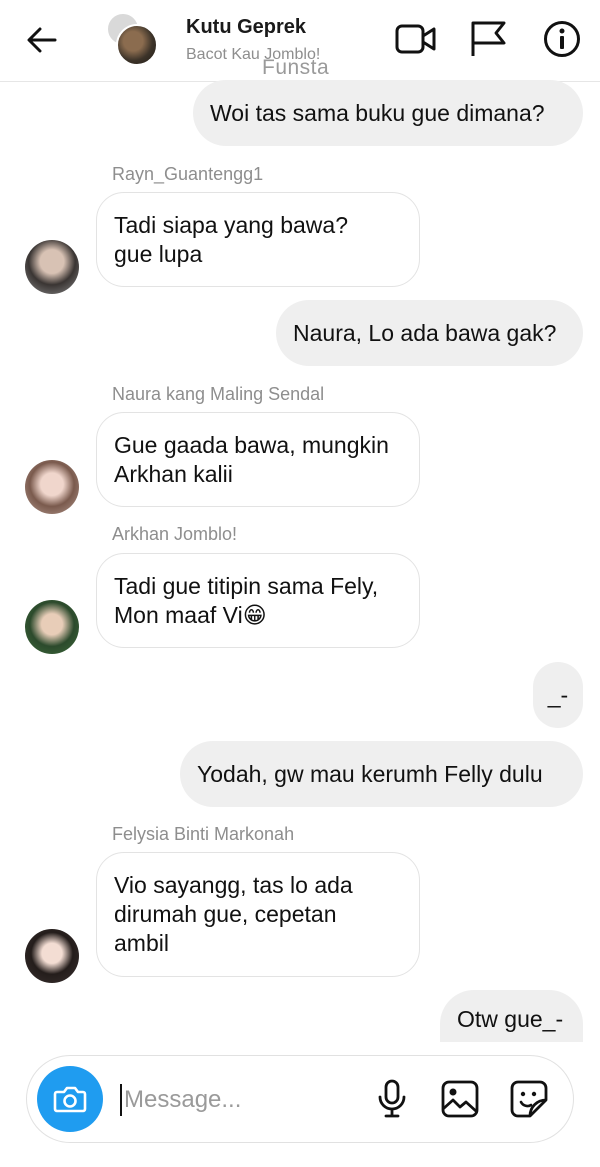  I want to click on message-line: Arkhan kalii, so click(173, 473).